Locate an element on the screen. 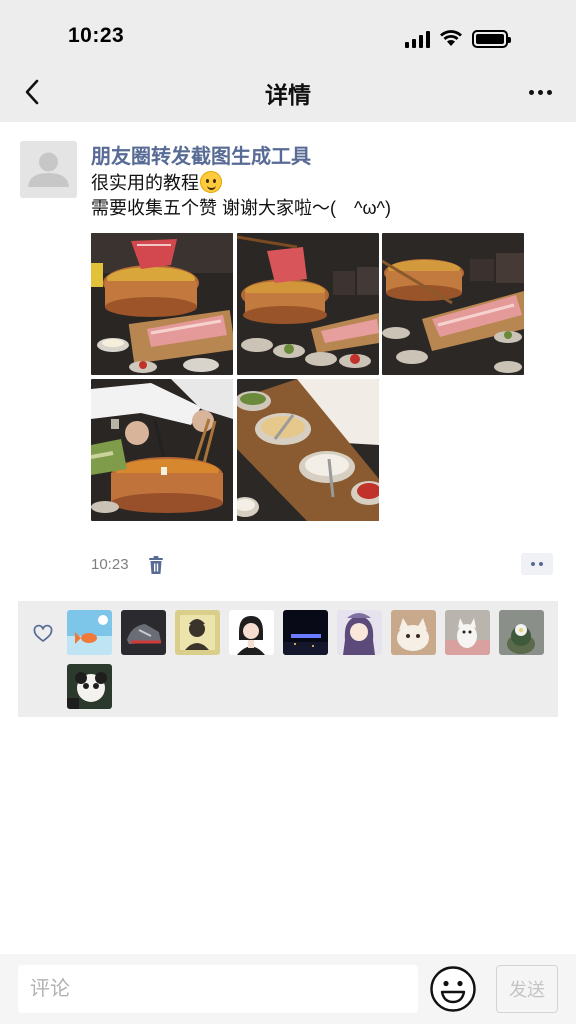 The width and height of the screenshot is (576, 1024). status-icons is located at coordinates (458, 38).